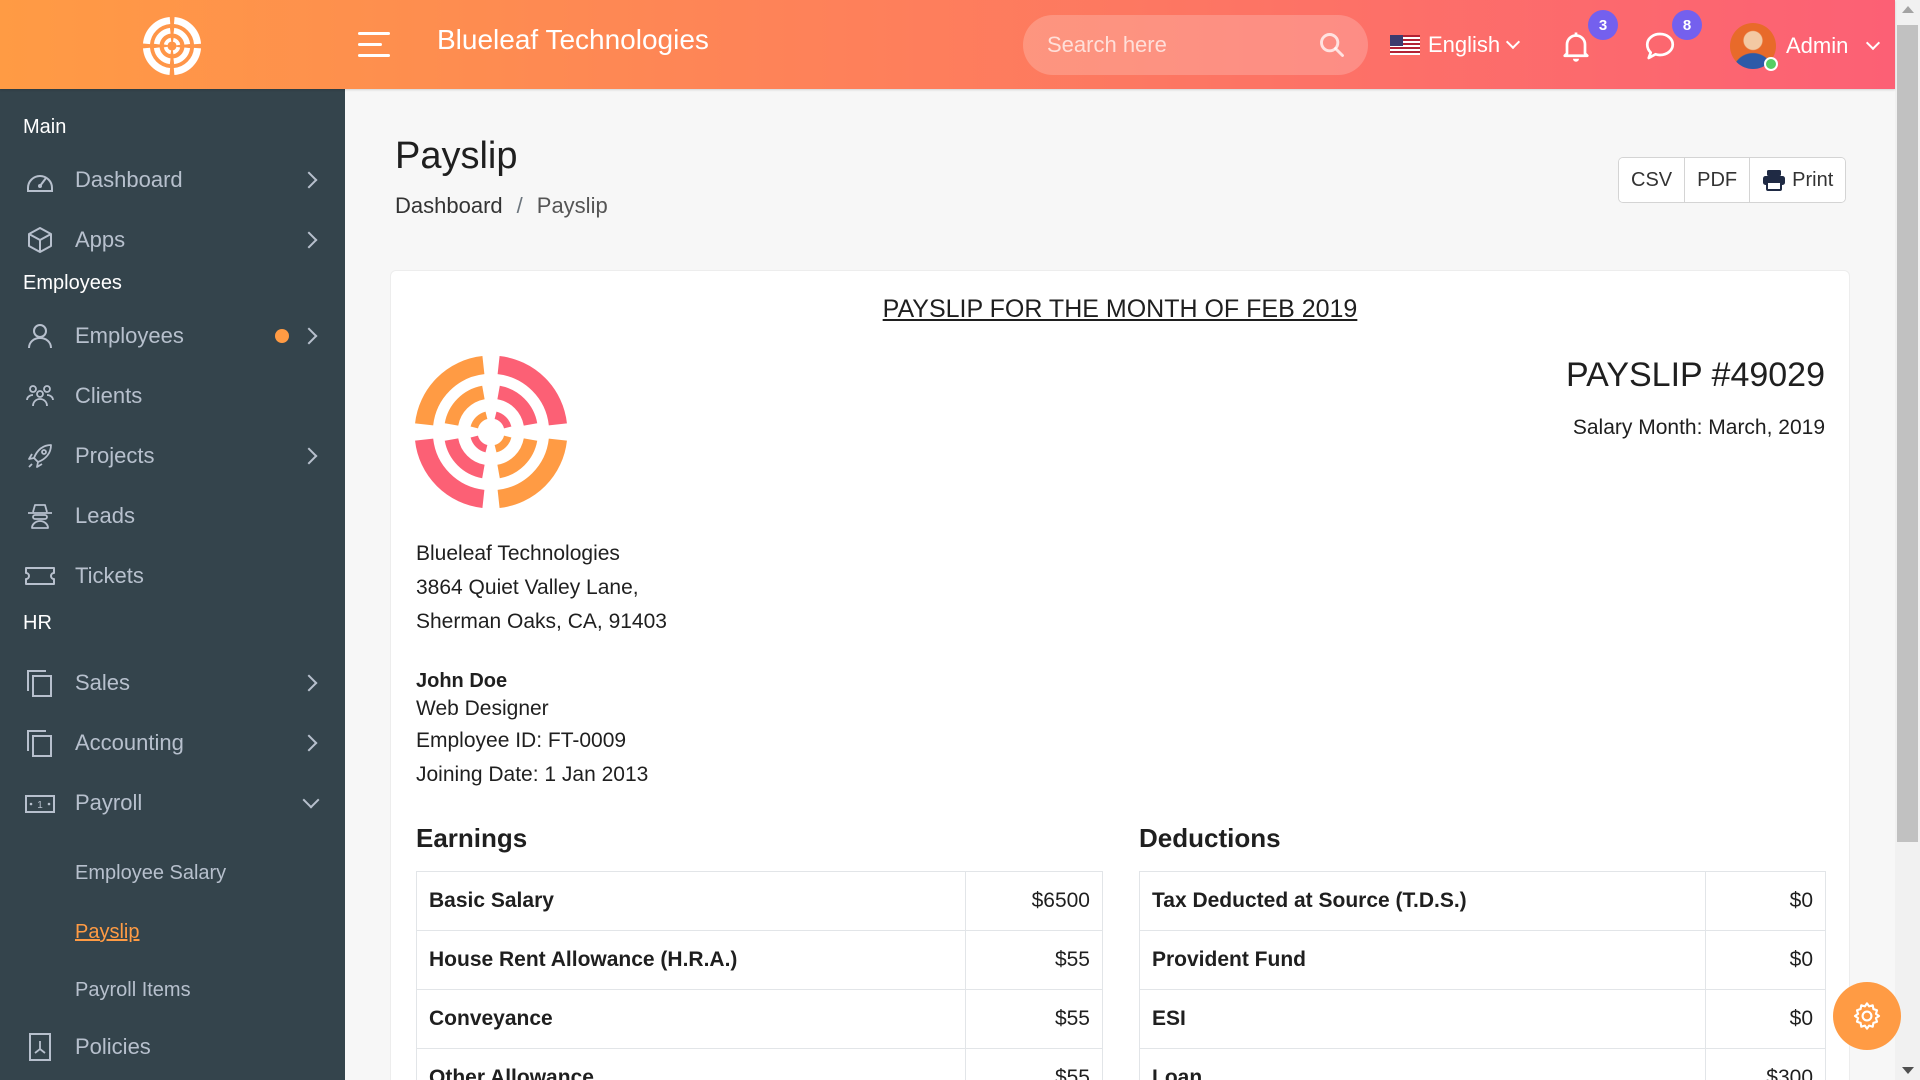 This screenshot has width=1920, height=1080. I want to click on table-row: ESI $0, so click(1482, 1019).